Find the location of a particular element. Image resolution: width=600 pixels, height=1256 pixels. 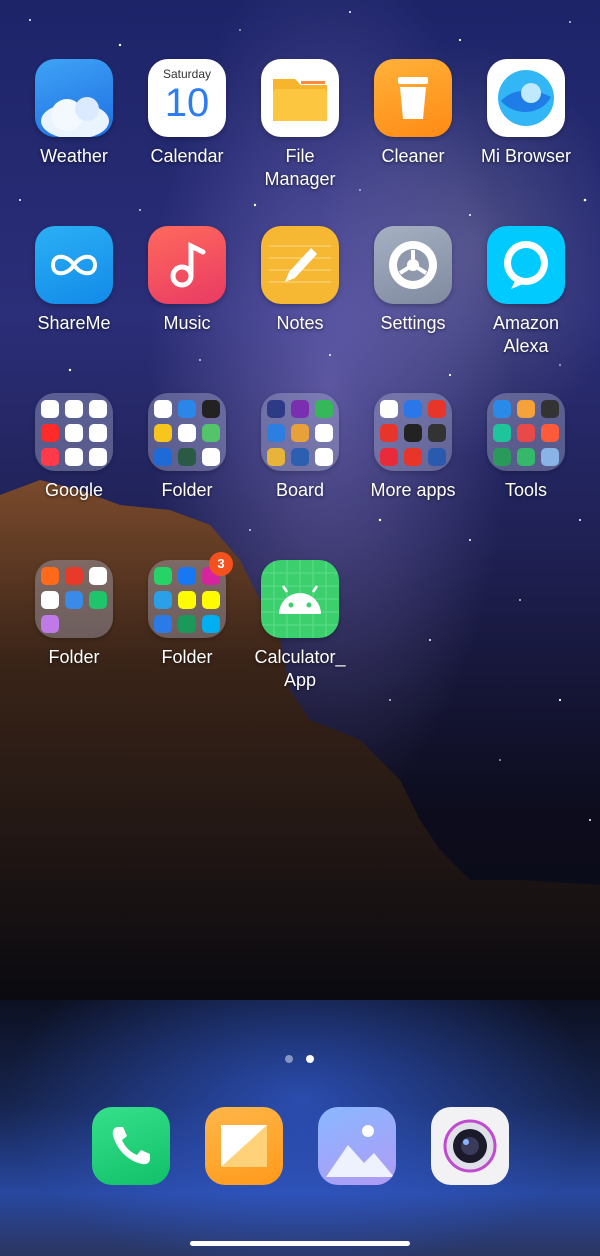

messenger-icon is located at coordinates (163, 624).